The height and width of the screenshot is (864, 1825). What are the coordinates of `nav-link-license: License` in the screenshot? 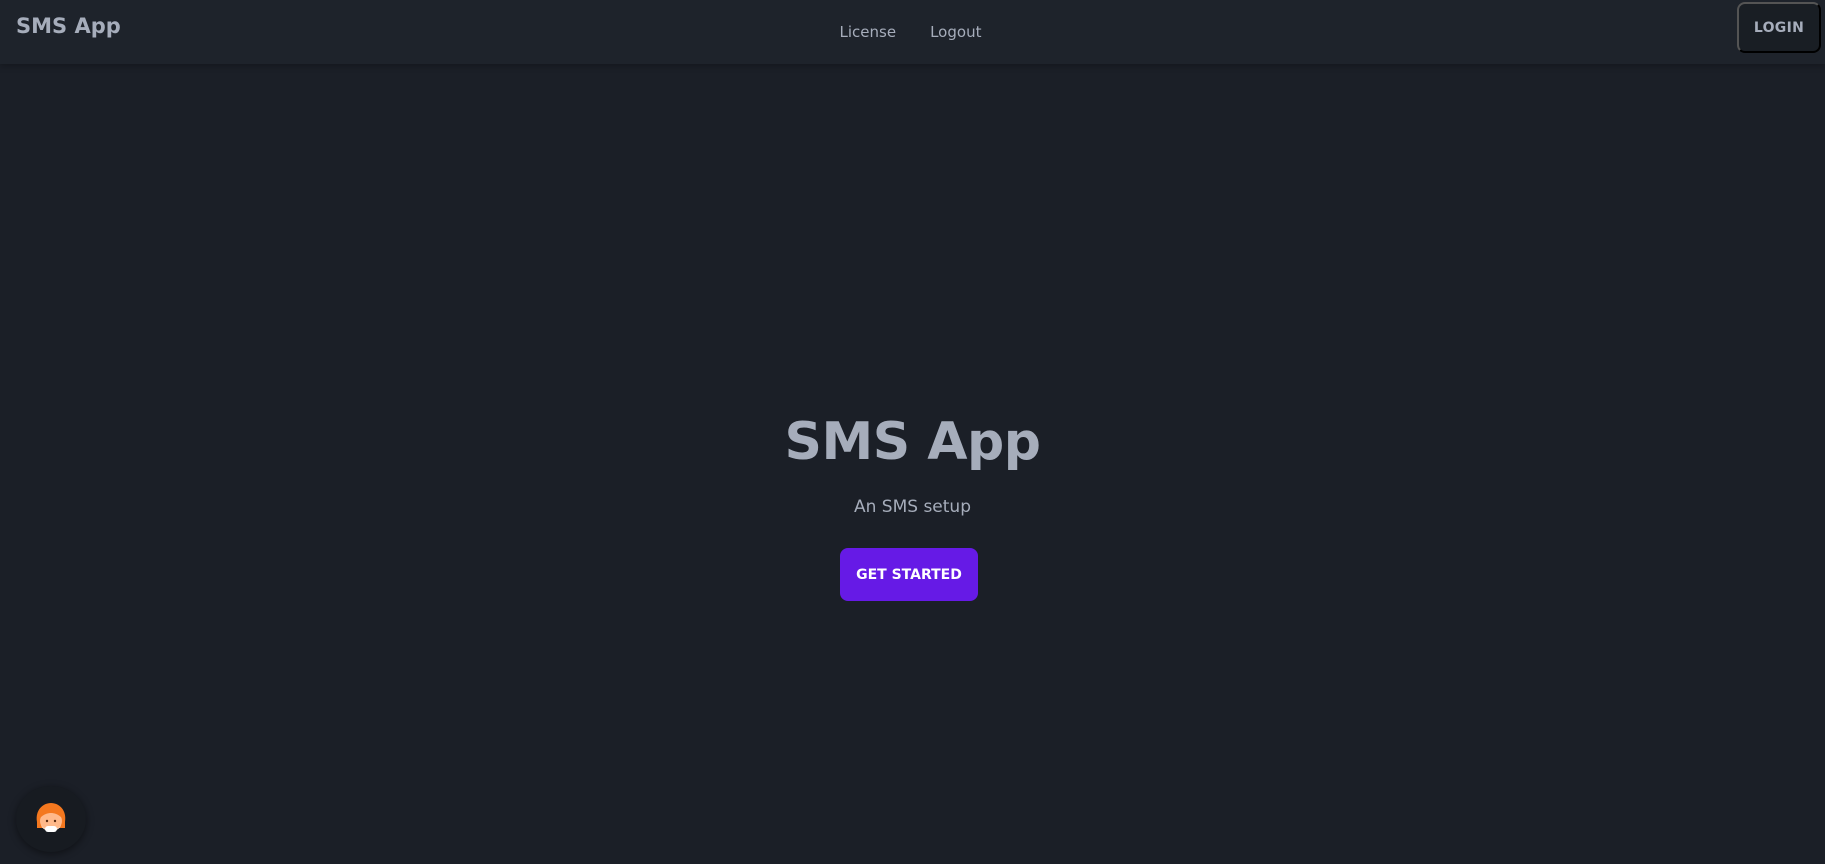 It's located at (868, 32).